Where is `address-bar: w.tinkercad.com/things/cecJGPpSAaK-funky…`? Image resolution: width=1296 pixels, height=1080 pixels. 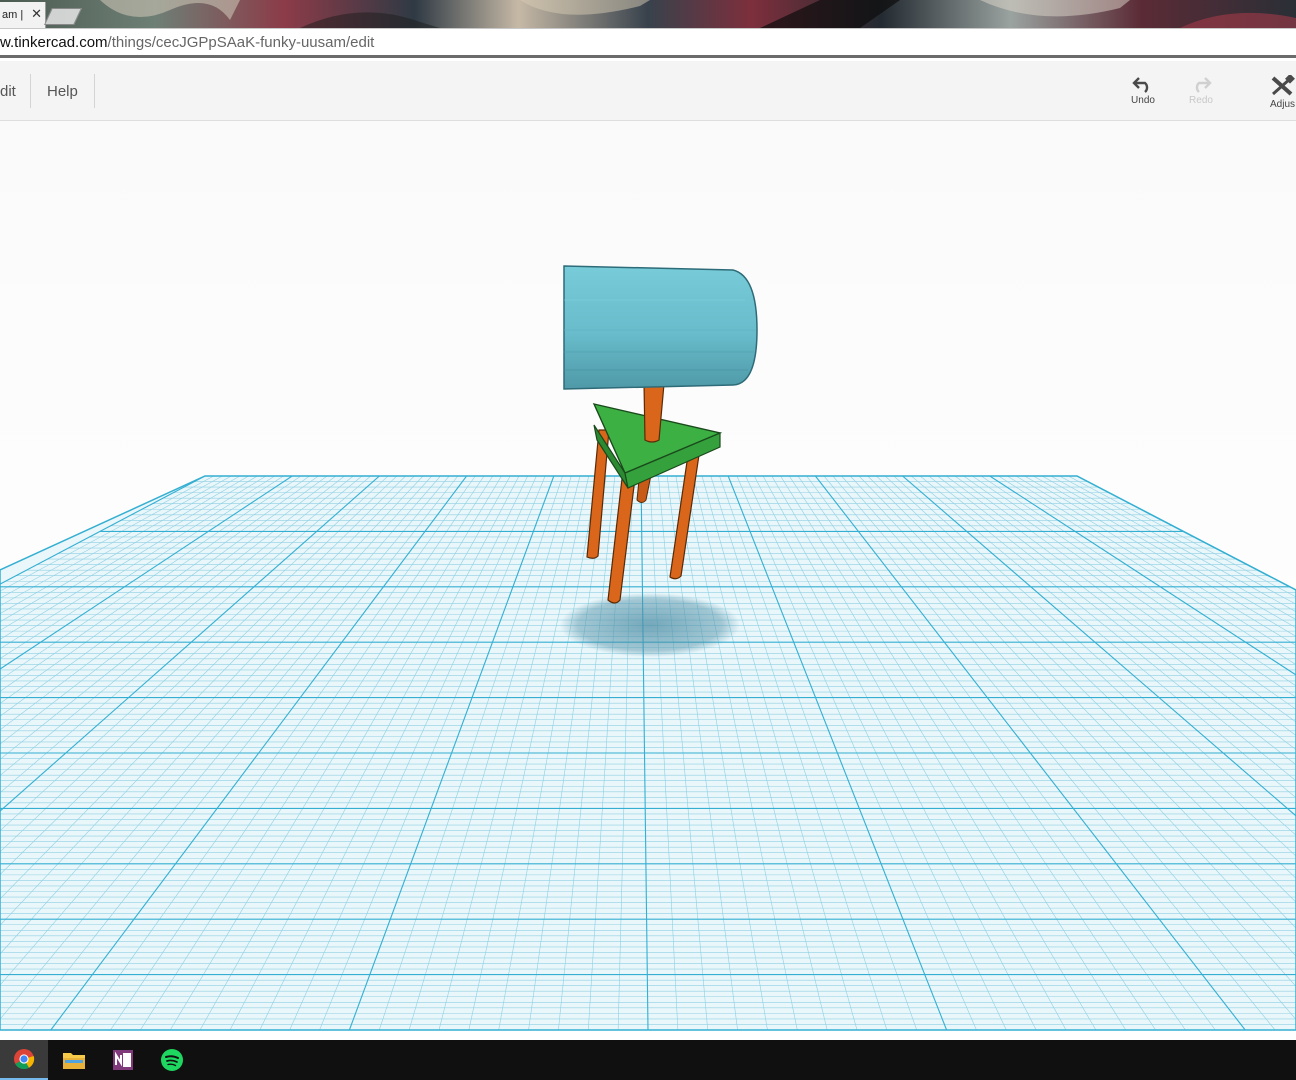
address-bar: w.tinkercad.com/things/cecJGPpSAaK-funky… is located at coordinates (648, 43).